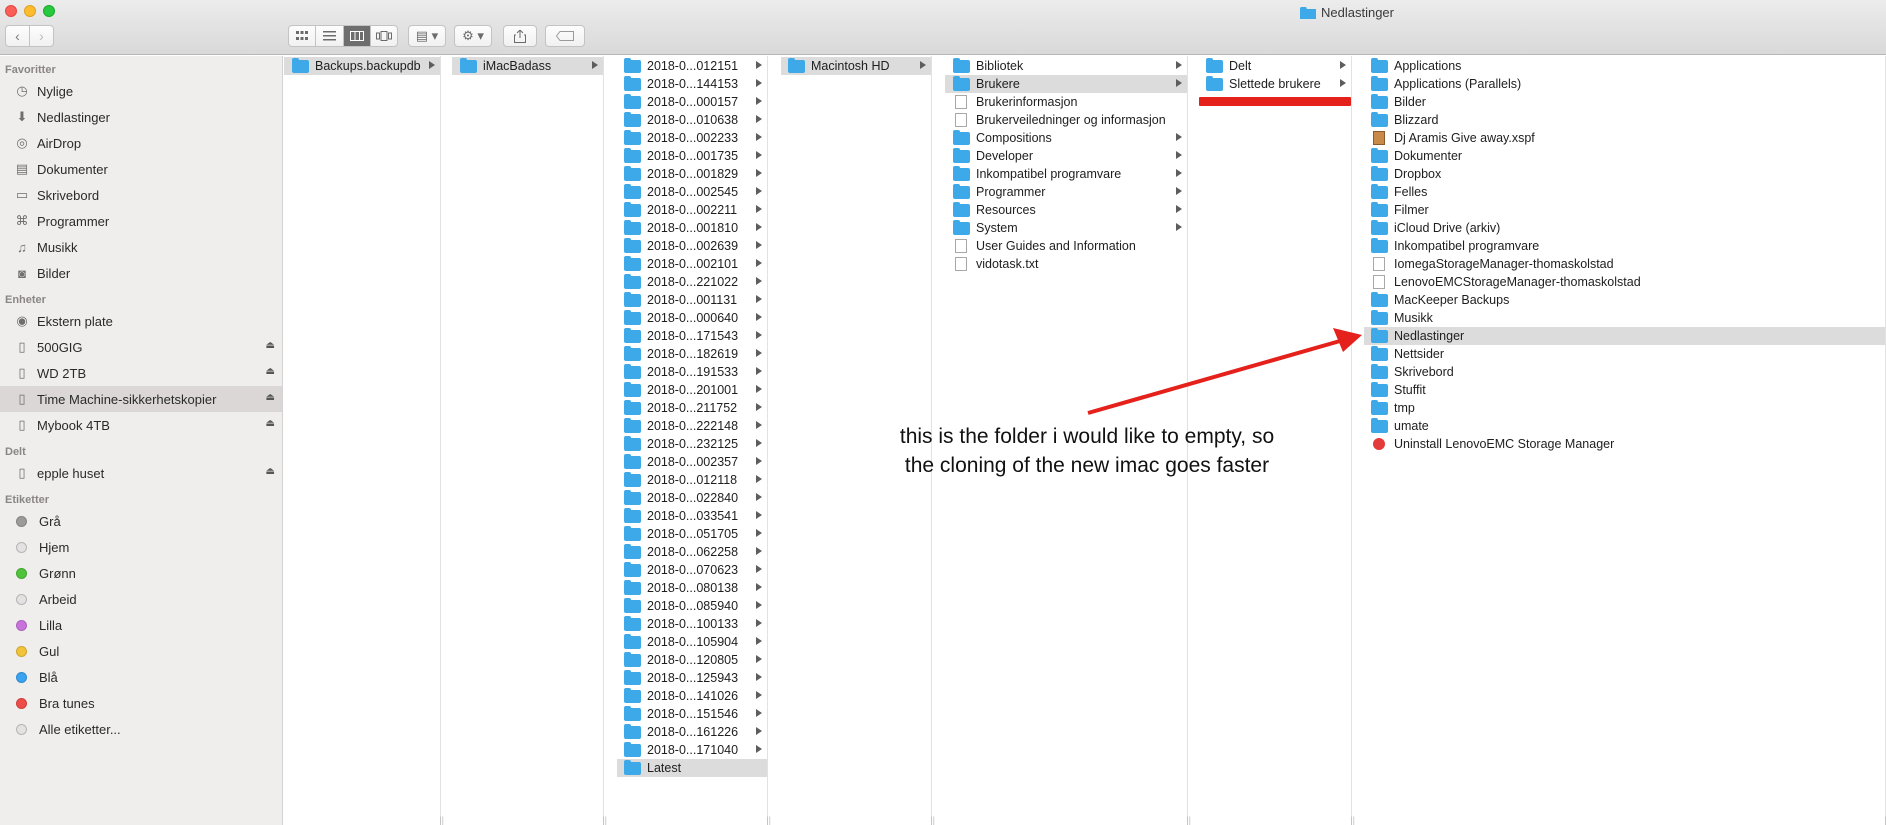 The image size is (1886, 825). What do you see at coordinates (527, 66) in the screenshot?
I see `file-row-imacbadass: iMacBadass` at bounding box center [527, 66].